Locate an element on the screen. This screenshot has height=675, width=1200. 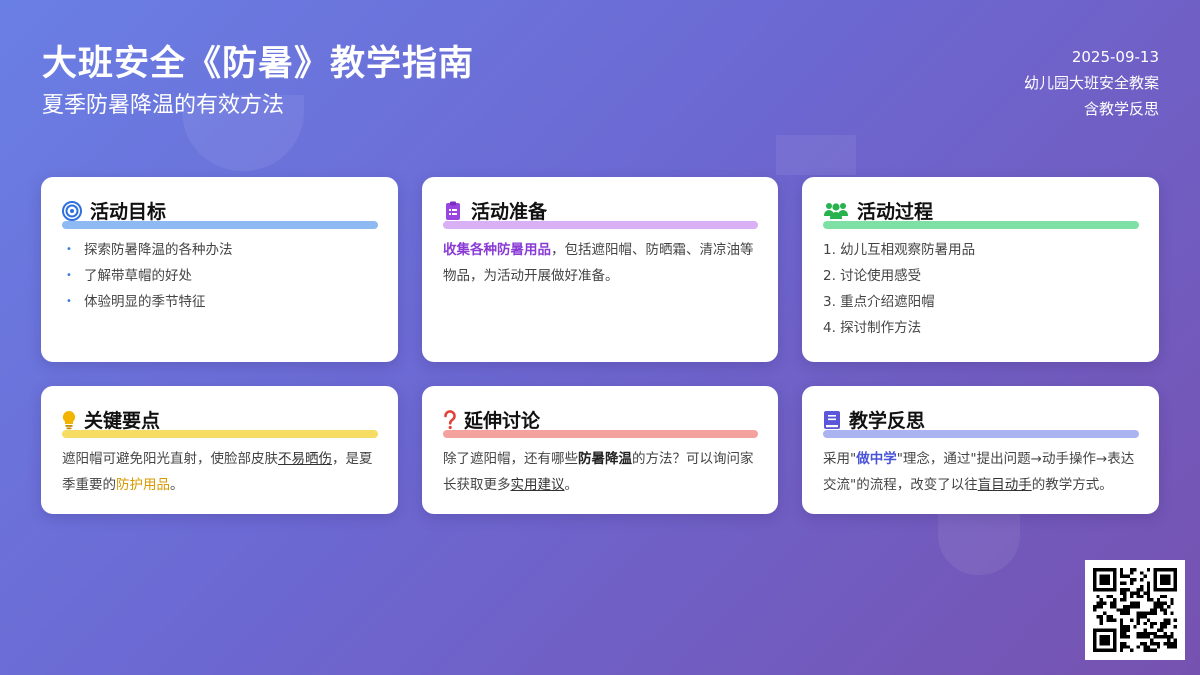
body-text: 除了遮阳帽，还有哪些 is located at coordinates (510, 459).